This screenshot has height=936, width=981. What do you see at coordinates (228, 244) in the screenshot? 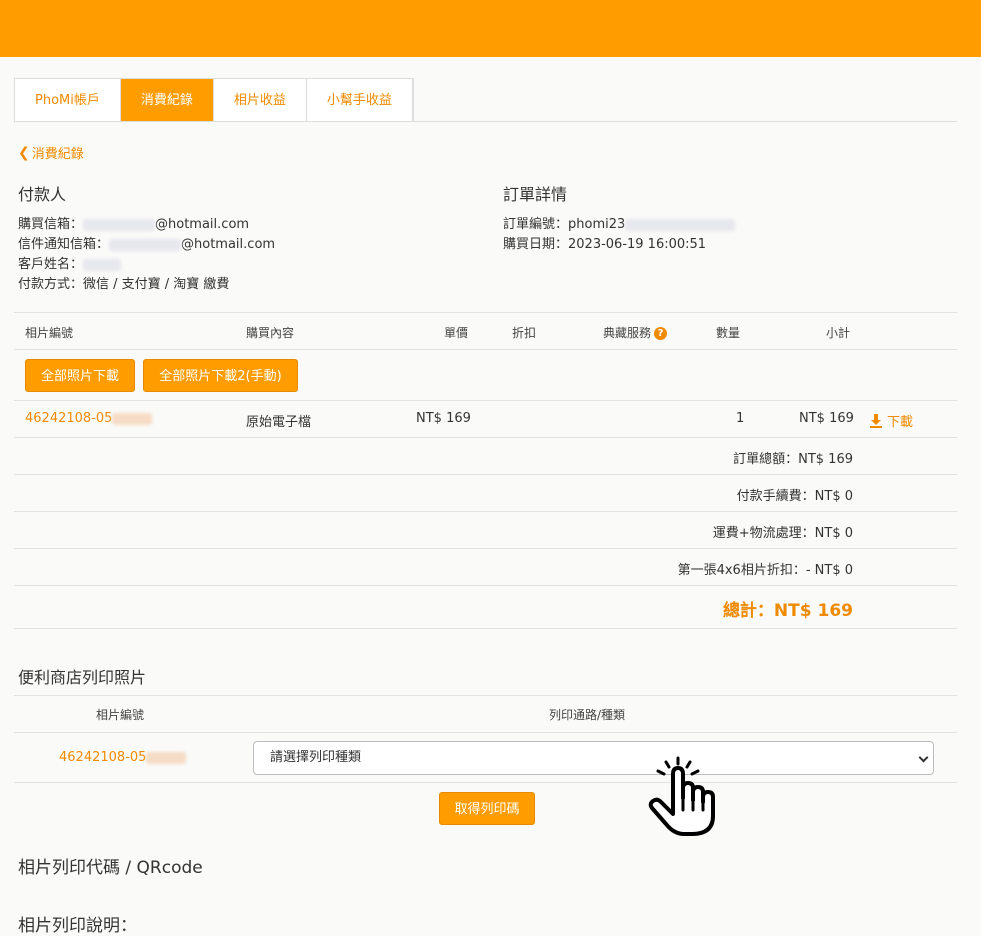
I see `notify-email-domain: @hotmail.com` at bounding box center [228, 244].